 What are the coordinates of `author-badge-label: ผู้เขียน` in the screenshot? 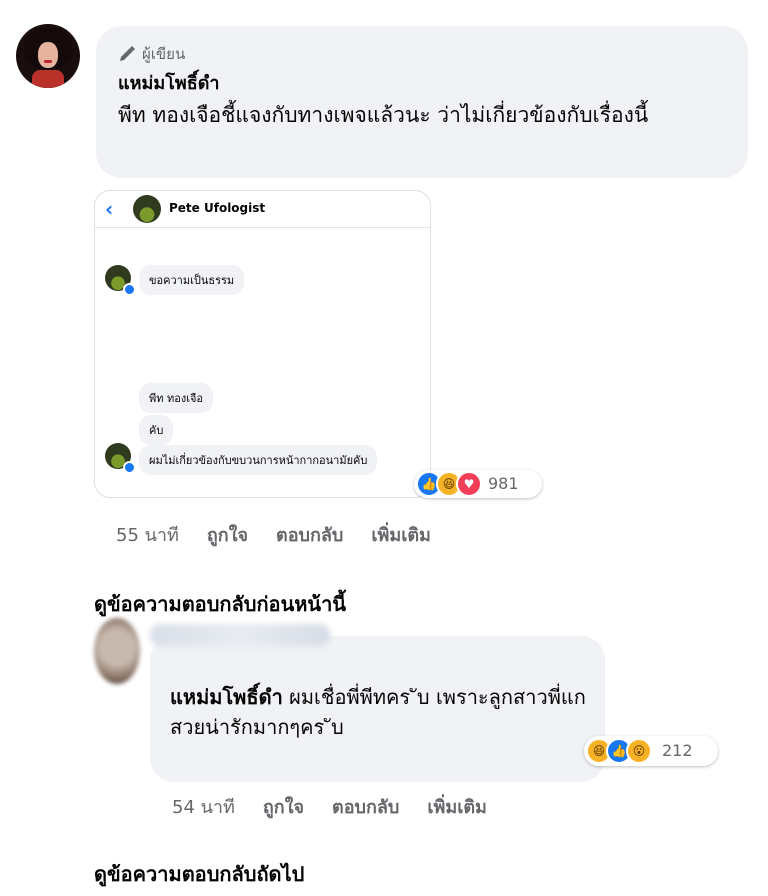 It's located at (164, 54).